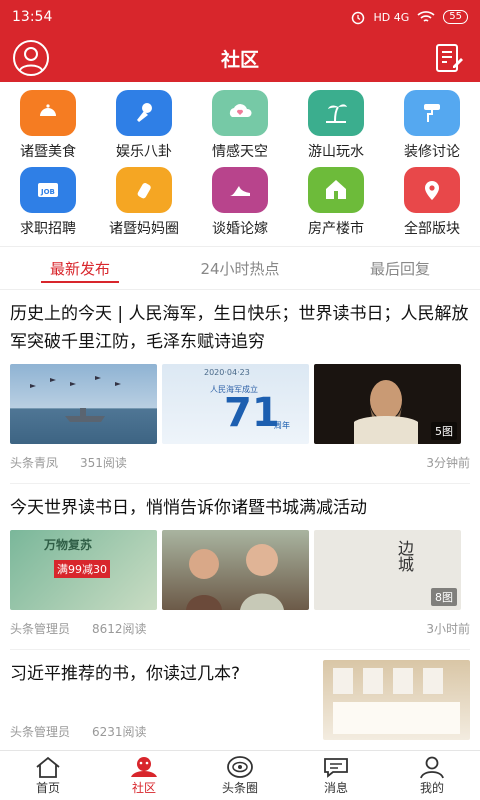 Image resolution: width=480 pixels, height=800 pixels. What do you see at coordinates (240, 152) in the screenshot?
I see `category-label: 情感天空` at bounding box center [240, 152].